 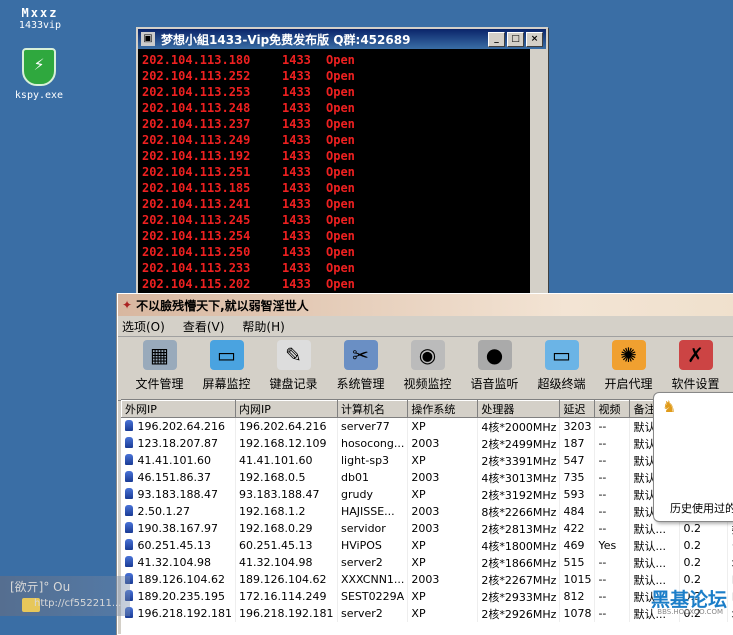 What do you see at coordinates (519, 562) in the screenshot?
I see `table-cell: 2核*1866MHz` at bounding box center [519, 562].